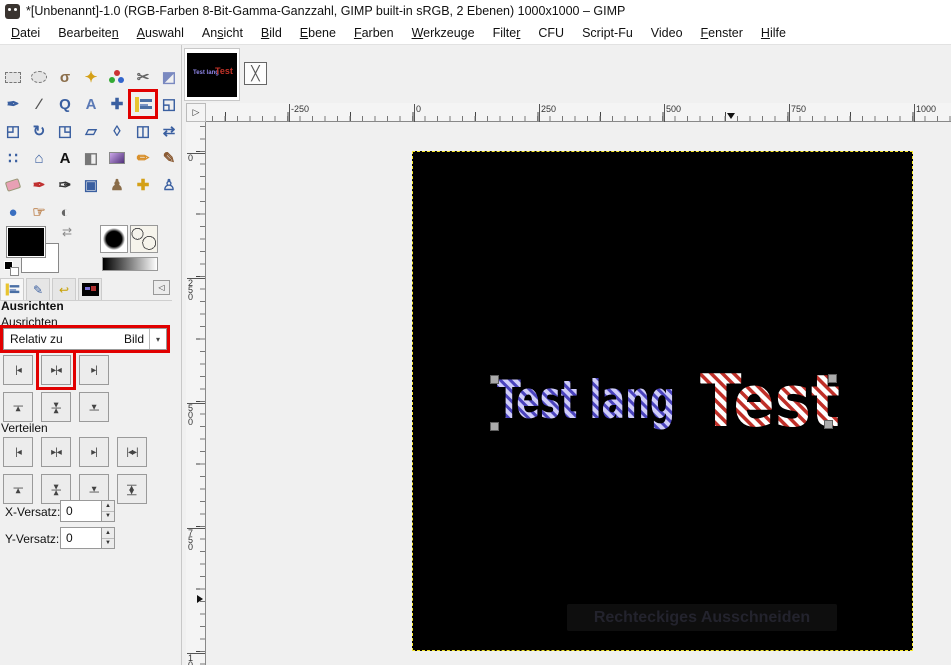 This screenshot has height=665, width=951. I want to click on dodge-burn-tool: ◐, so click(65, 212).